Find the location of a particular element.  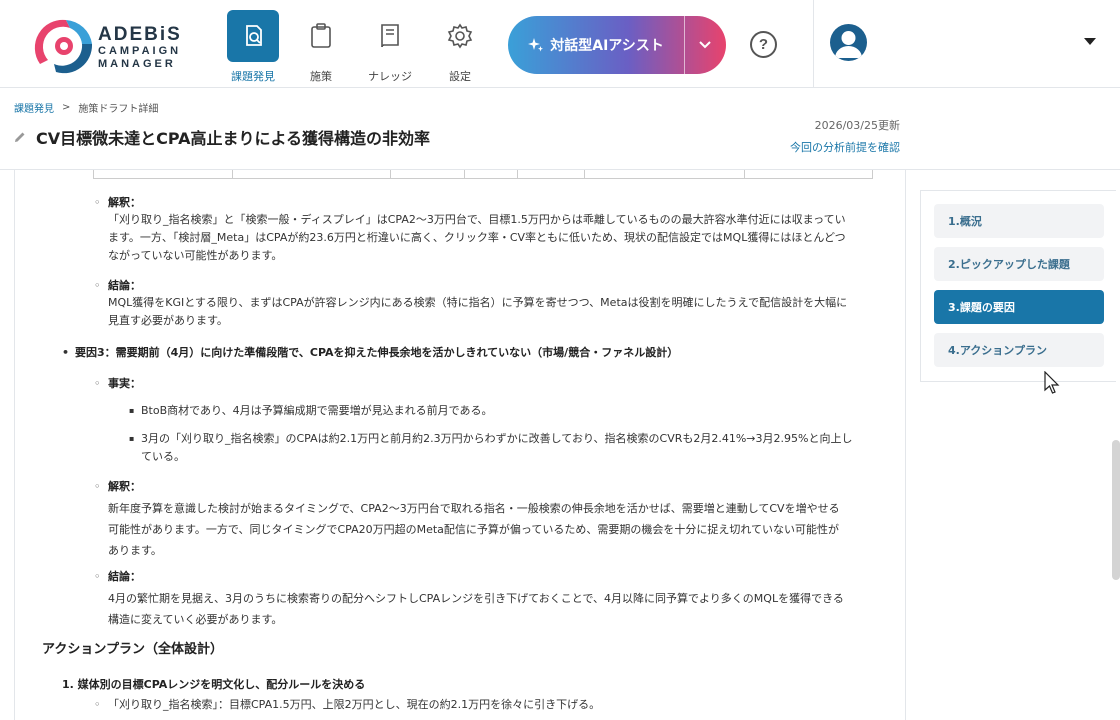

help-label: ? is located at coordinates (763, 44).